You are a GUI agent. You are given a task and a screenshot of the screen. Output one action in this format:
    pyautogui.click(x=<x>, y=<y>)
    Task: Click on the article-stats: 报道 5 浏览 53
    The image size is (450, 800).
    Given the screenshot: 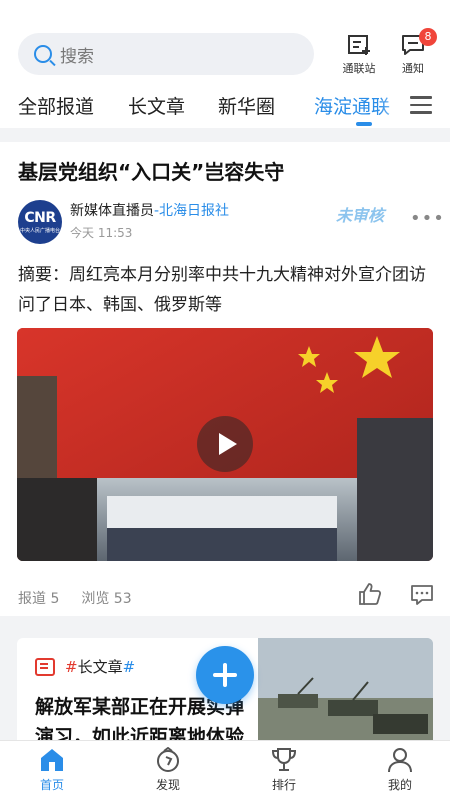 What is the action you would take?
    pyautogui.click(x=86, y=598)
    